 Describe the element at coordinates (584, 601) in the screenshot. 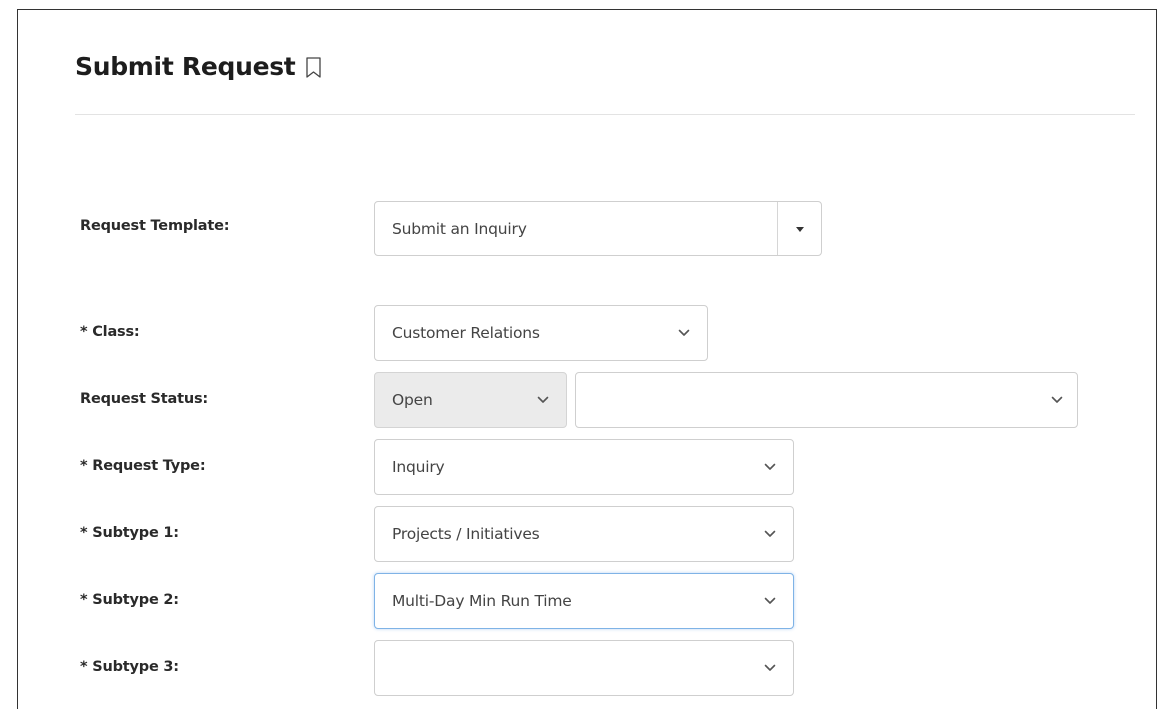

I see `subtype-2-select: Multi-Day Min Run Time` at that location.